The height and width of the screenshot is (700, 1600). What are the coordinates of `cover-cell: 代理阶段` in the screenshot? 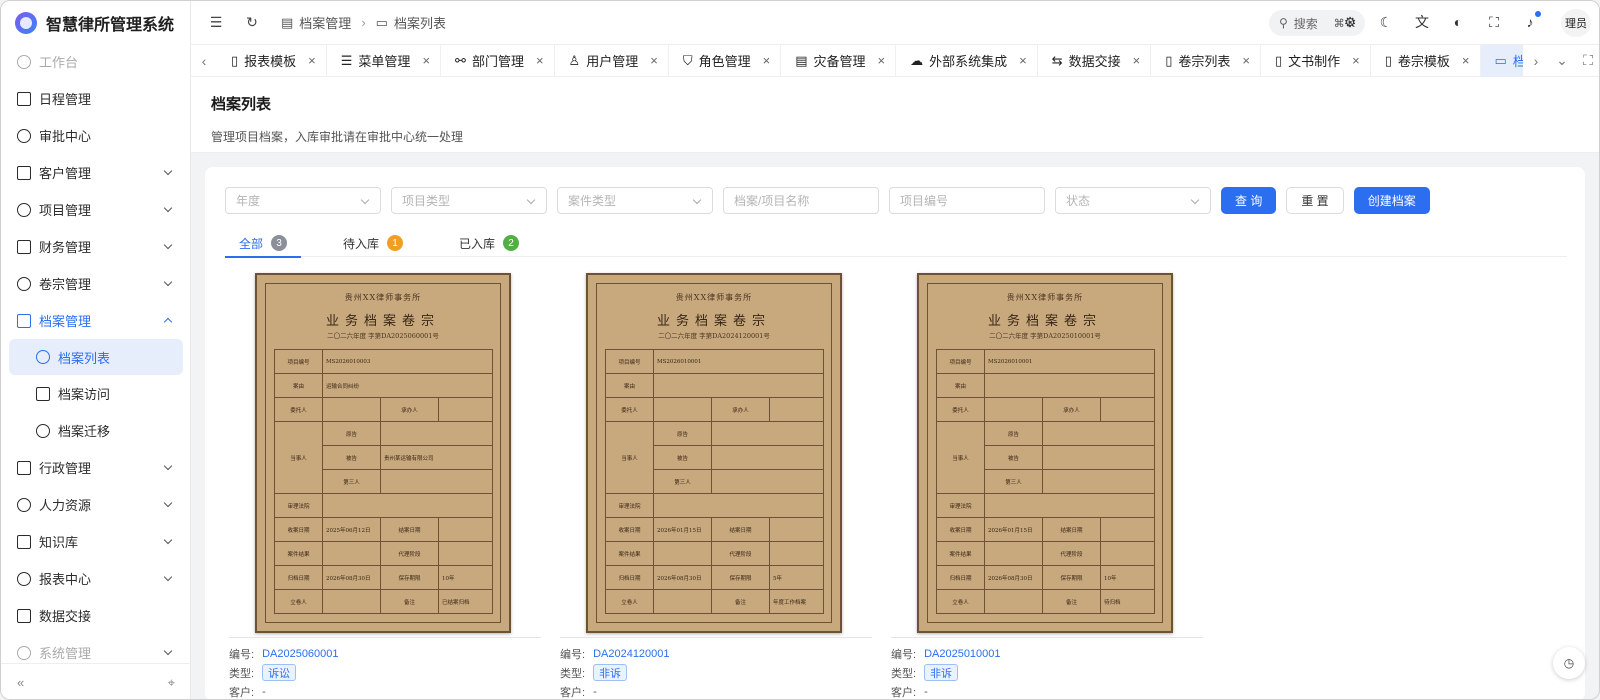 It's located at (1071, 553).